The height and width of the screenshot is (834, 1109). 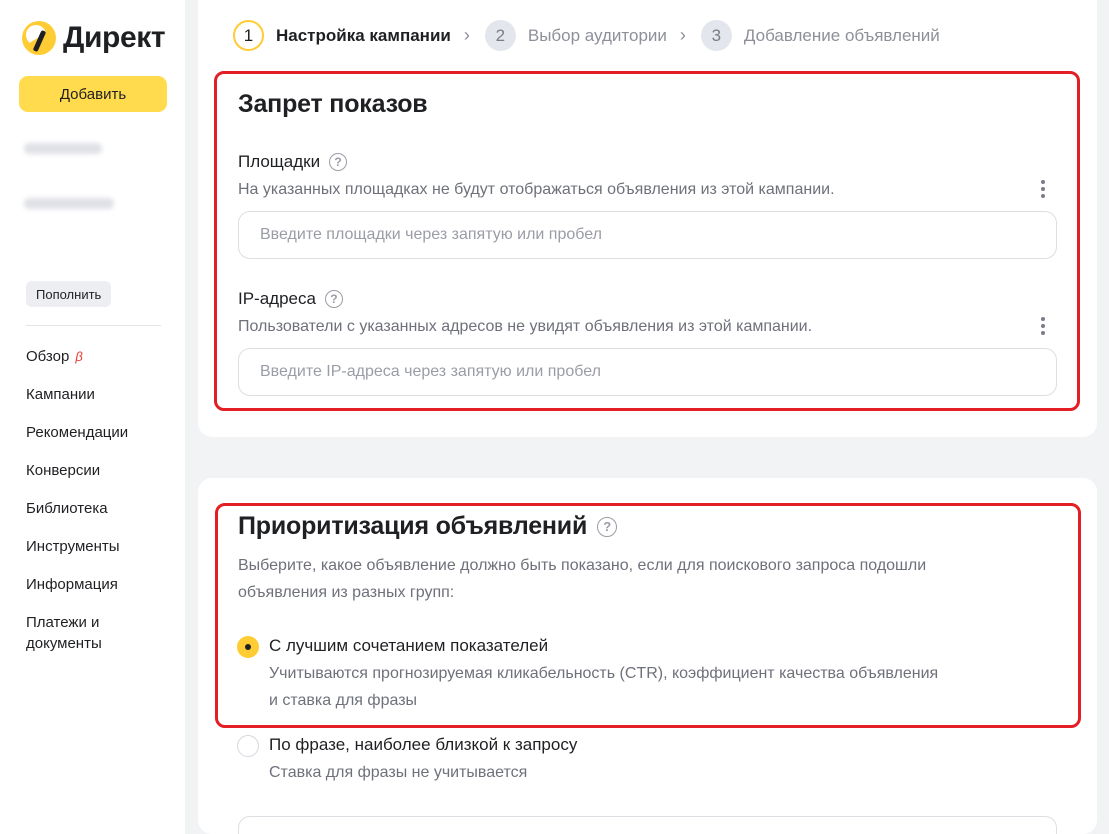 I want to click on ips-label: IP-адреса ?, so click(x=290, y=299).